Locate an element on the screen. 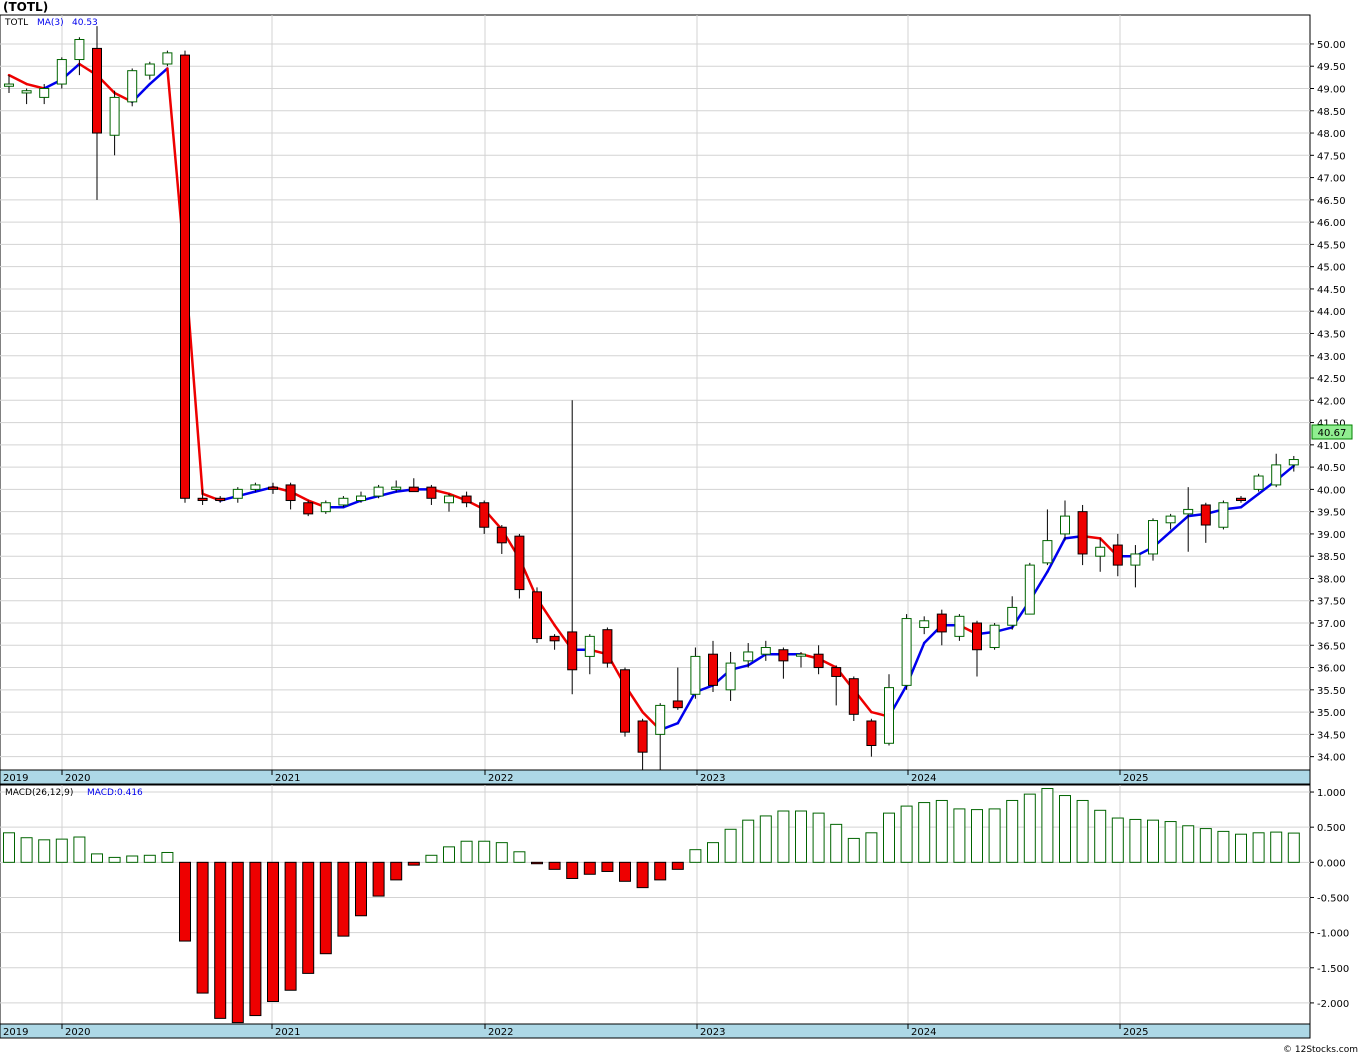 This screenshot has width=1360, height=1056. price-tick-label: 38.50 is located at coordinates (1331, 557).